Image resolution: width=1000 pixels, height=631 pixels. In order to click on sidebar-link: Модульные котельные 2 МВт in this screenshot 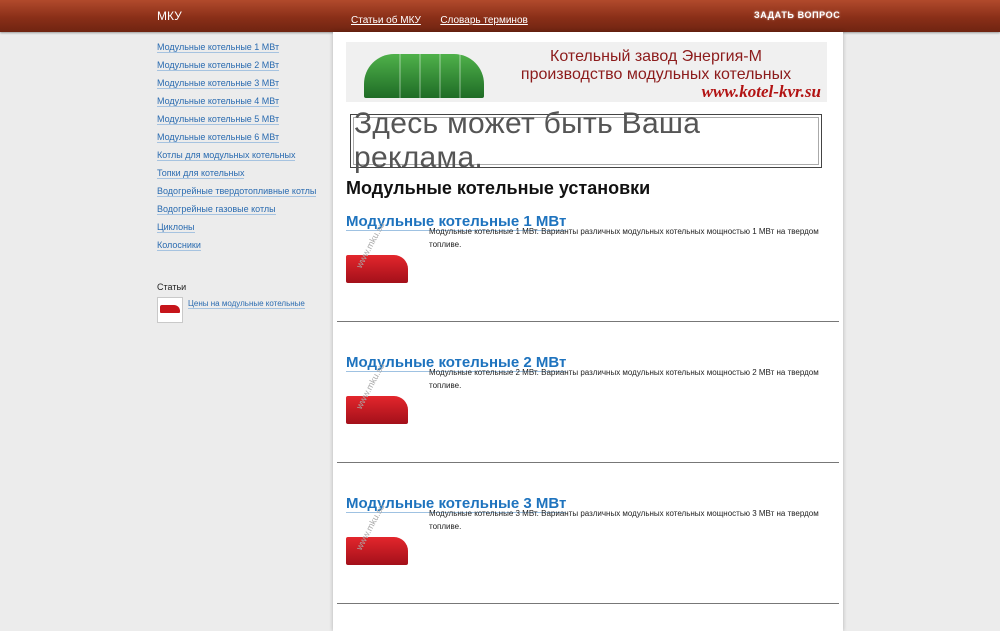, I will do `click(242, 67)`.